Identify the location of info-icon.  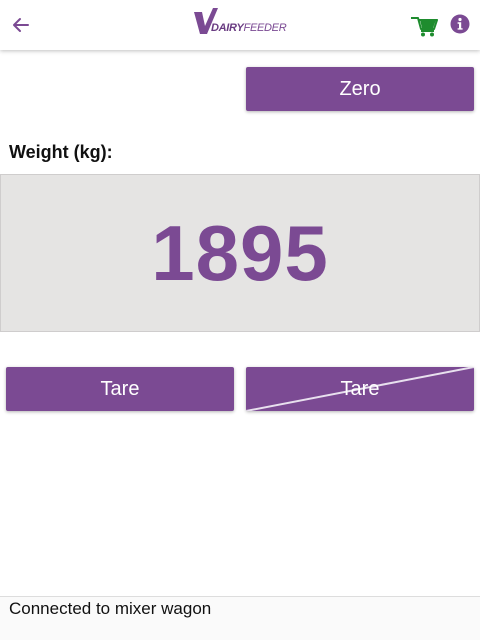
(460, 24).